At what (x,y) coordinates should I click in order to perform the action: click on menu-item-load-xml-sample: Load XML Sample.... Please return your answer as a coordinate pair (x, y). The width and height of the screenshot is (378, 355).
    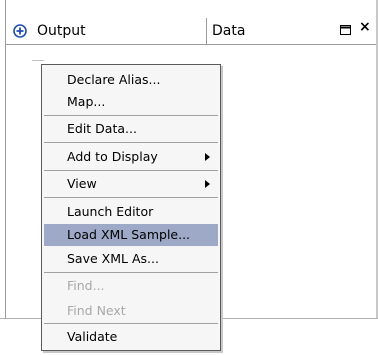
    Looking at the image, I should click on (131, 235).